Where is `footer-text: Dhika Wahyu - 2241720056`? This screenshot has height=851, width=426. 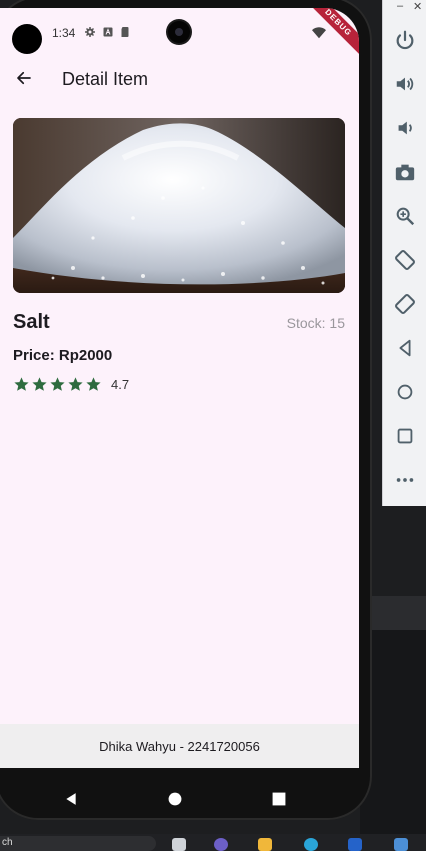 footer-text: Dhika Wahyu - 2241720056 is located at coordinates (179, 746).